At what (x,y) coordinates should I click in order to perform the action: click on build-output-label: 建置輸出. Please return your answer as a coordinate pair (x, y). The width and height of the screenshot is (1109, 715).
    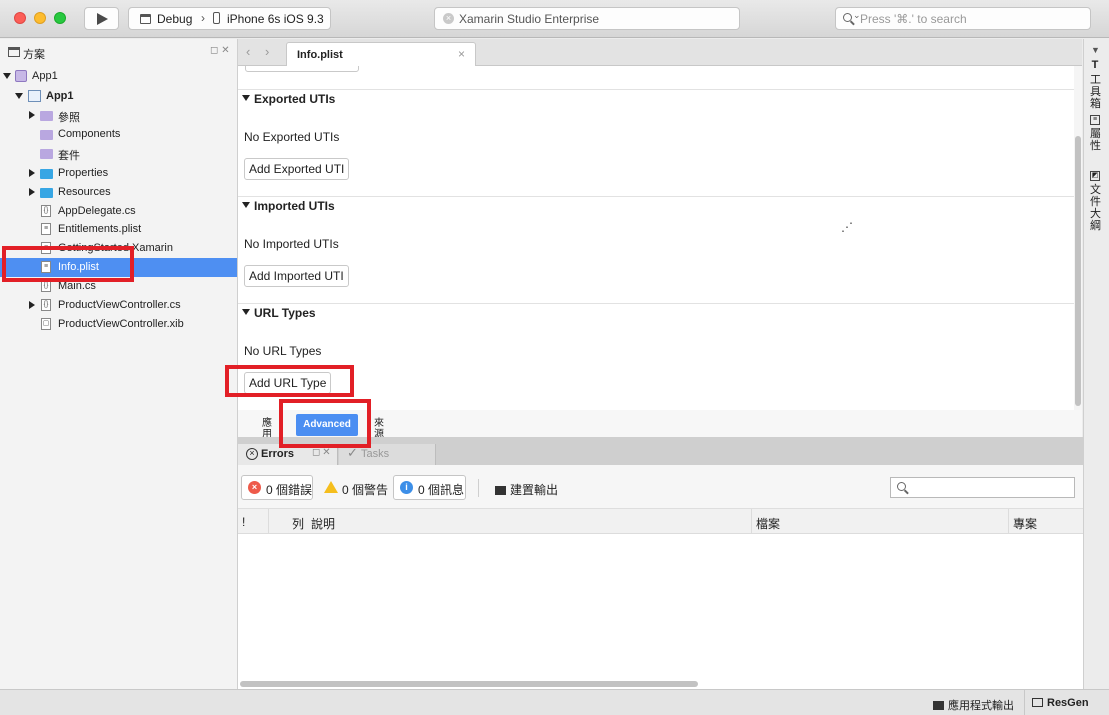
    Looking at the image, I should click on (534, 490).